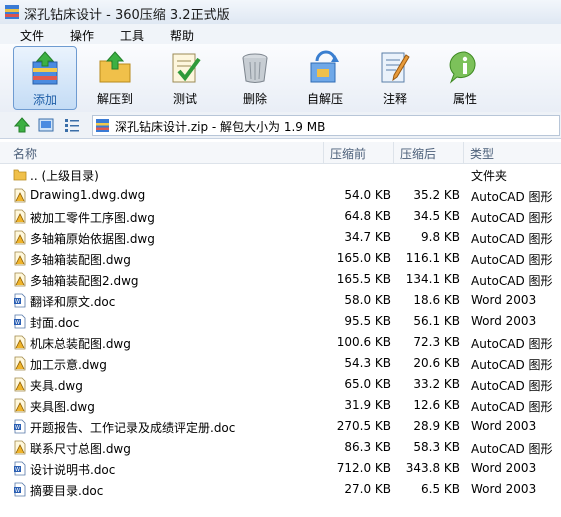 The image size is (561, 517). I want to click on file-size: 64.8 KB, so click(367, 216).